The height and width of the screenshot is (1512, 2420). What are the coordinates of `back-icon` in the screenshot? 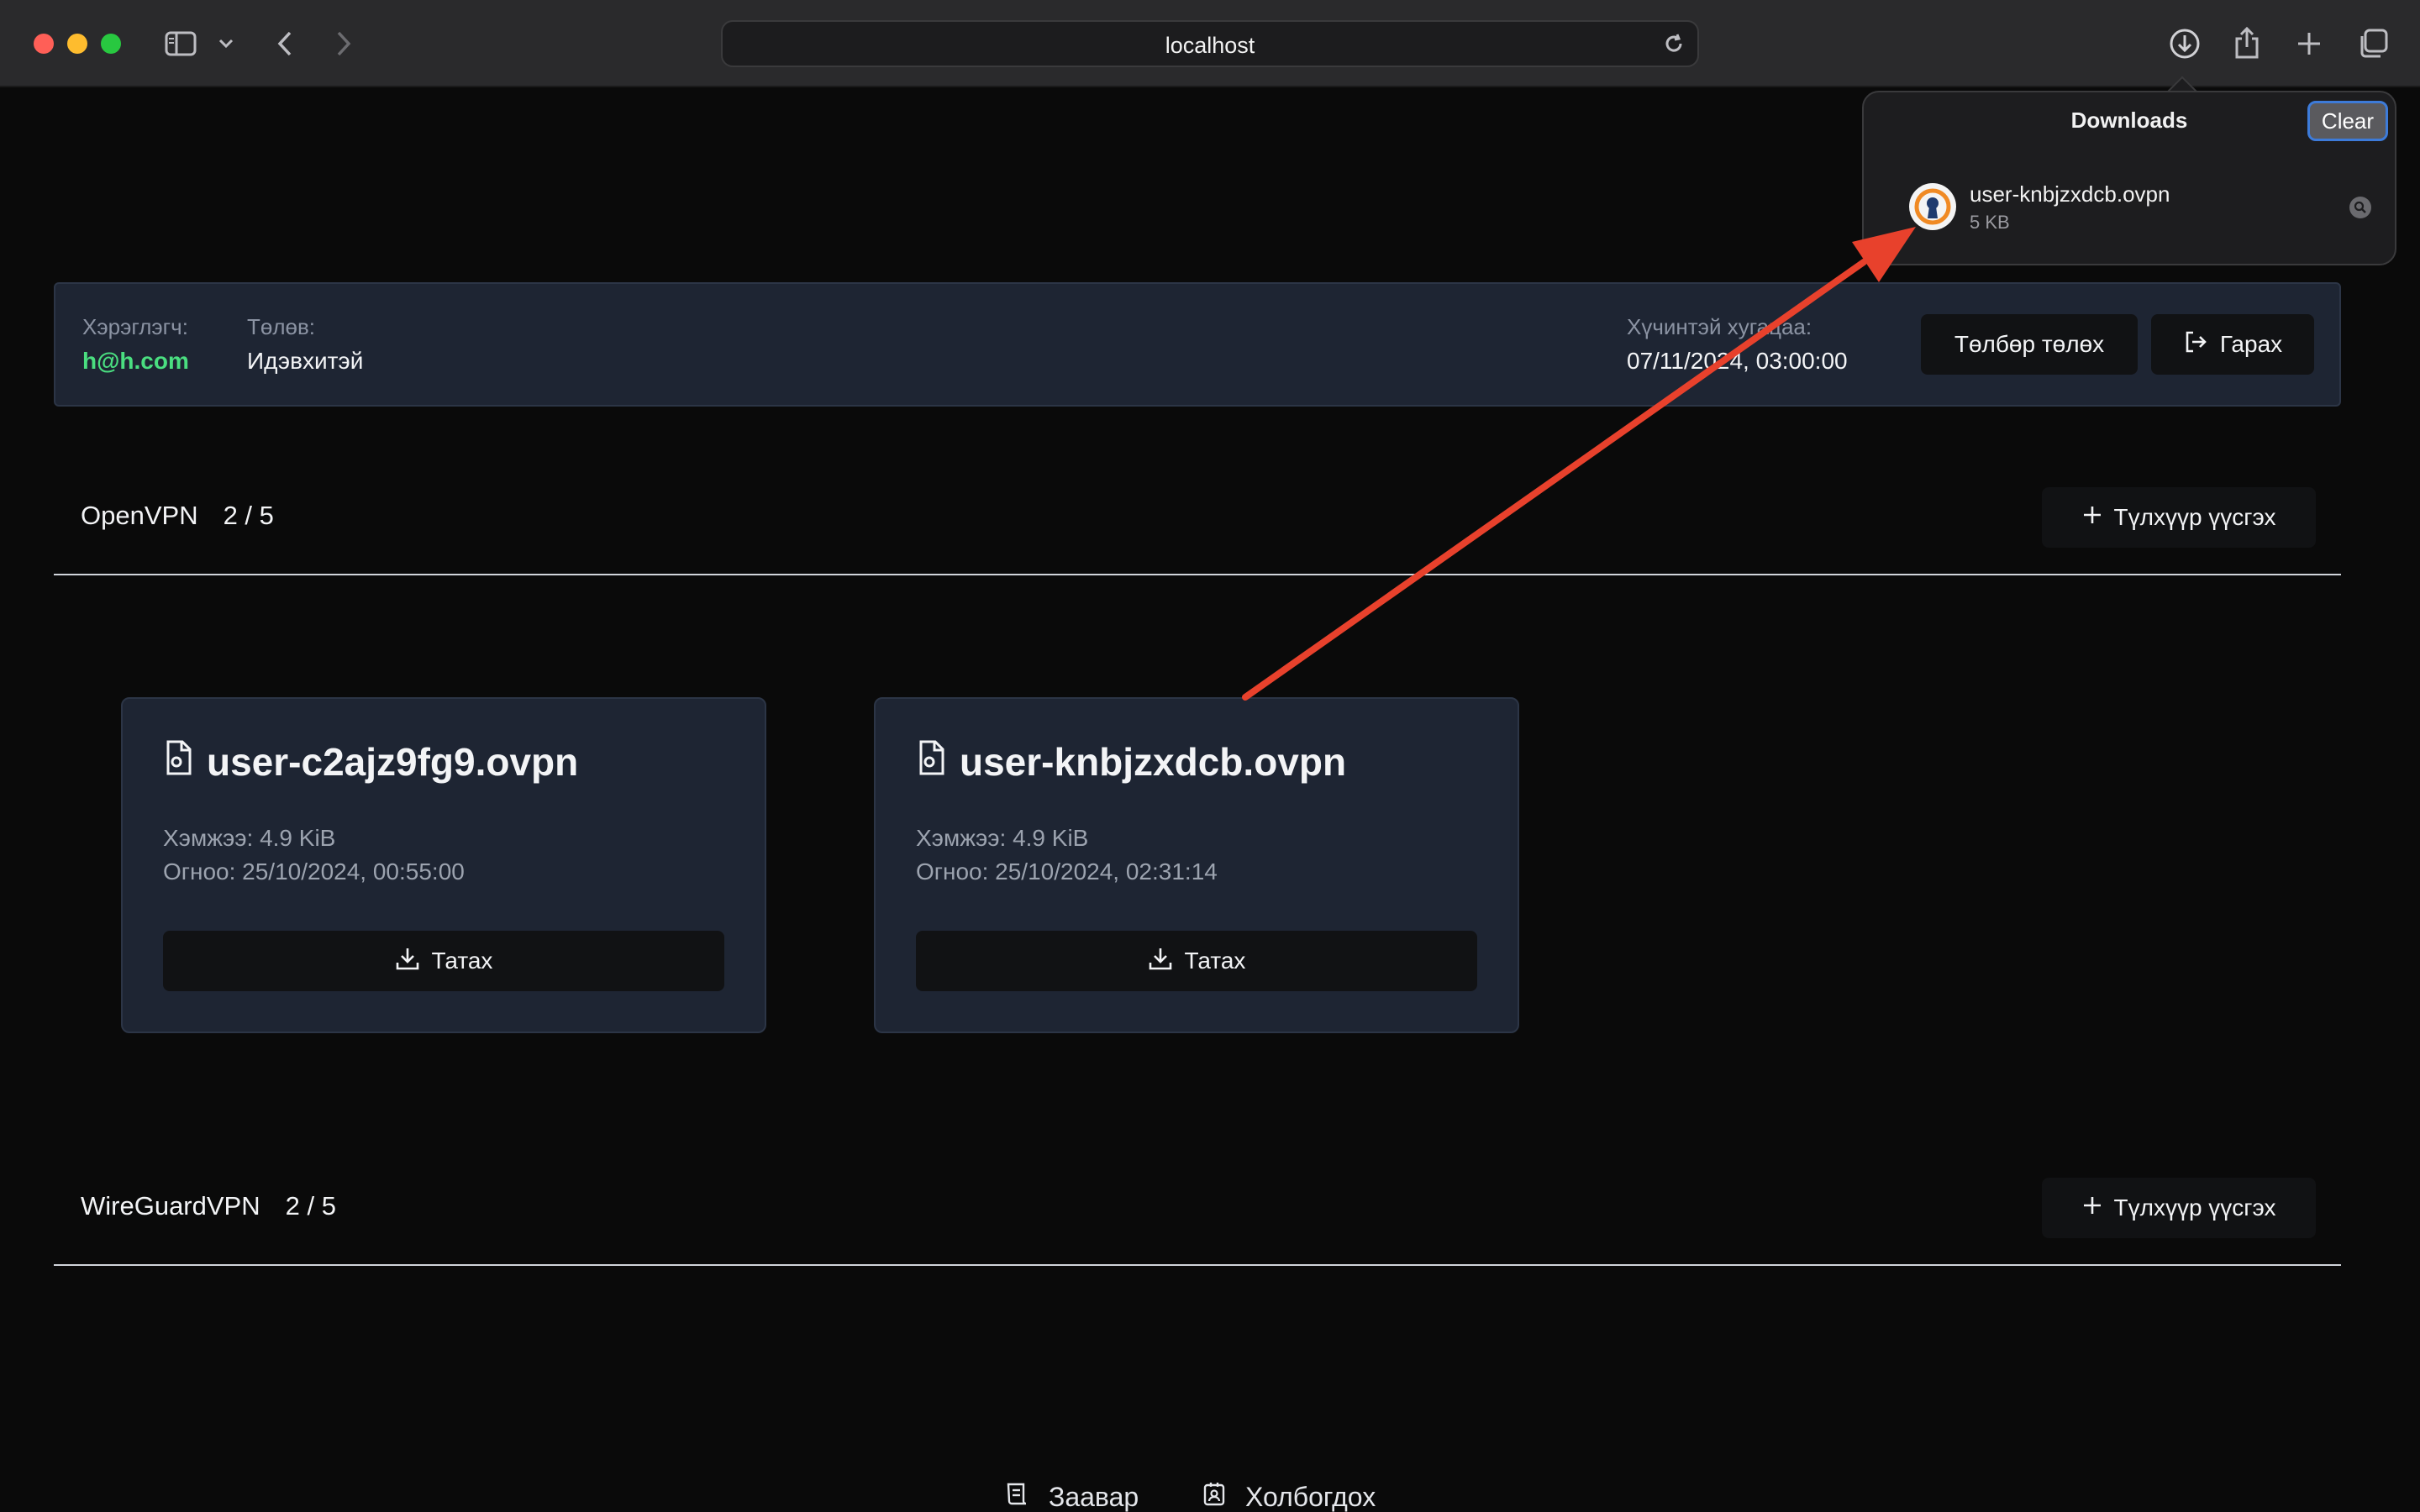 It's located at (285, 43).